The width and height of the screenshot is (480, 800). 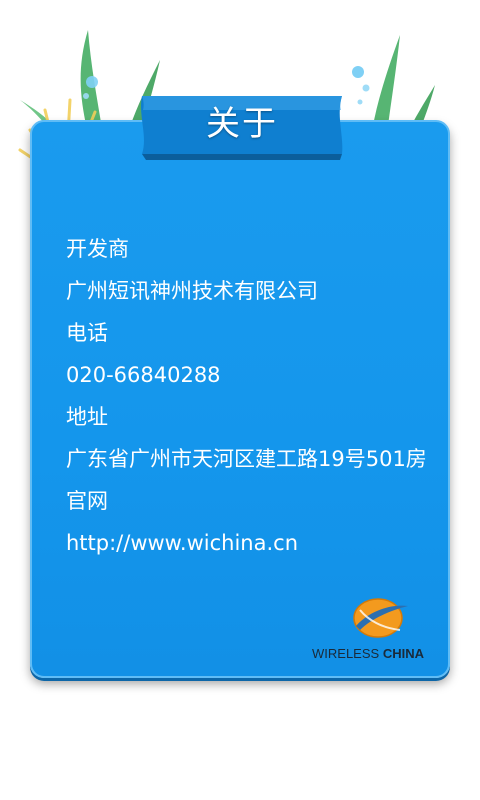 I want to click on website-link: http://www.wichina.cn, so click(x=261, y=543).